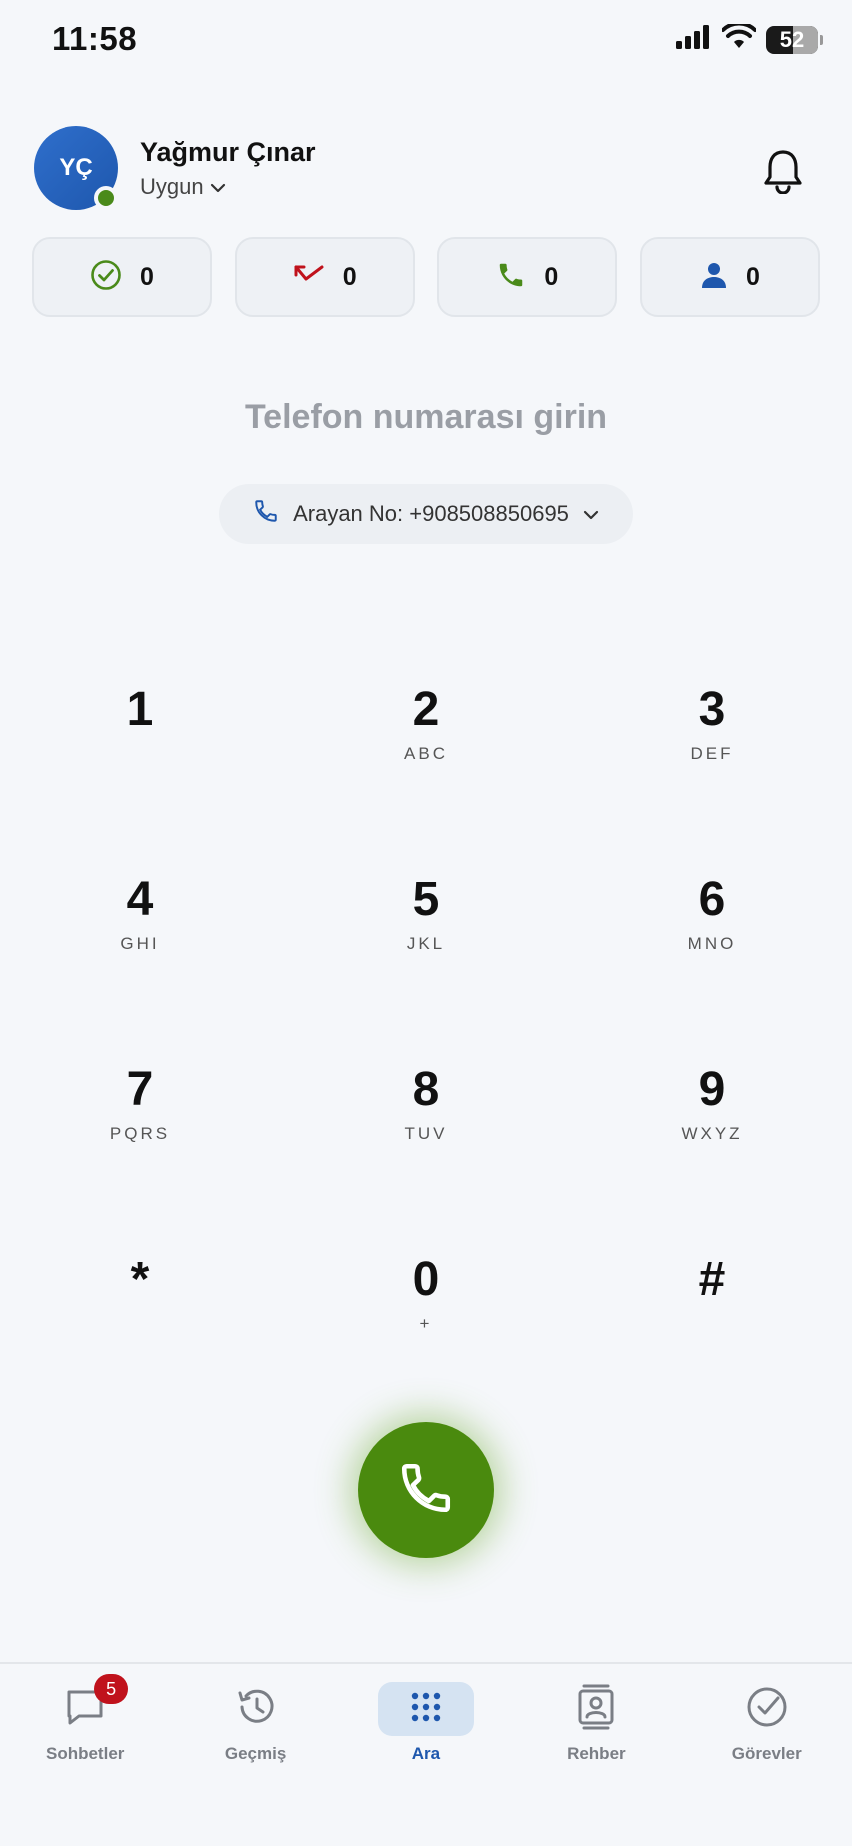 This screenshot has height=1846, width=852. I want to click on user-name: Yağmur Çınar, so click(228, 151).